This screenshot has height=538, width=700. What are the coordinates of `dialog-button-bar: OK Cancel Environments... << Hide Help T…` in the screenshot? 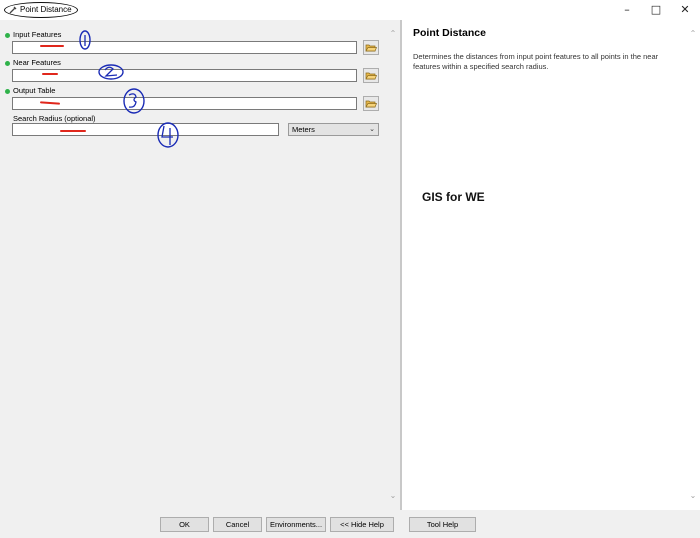 It's located at (350, 524).